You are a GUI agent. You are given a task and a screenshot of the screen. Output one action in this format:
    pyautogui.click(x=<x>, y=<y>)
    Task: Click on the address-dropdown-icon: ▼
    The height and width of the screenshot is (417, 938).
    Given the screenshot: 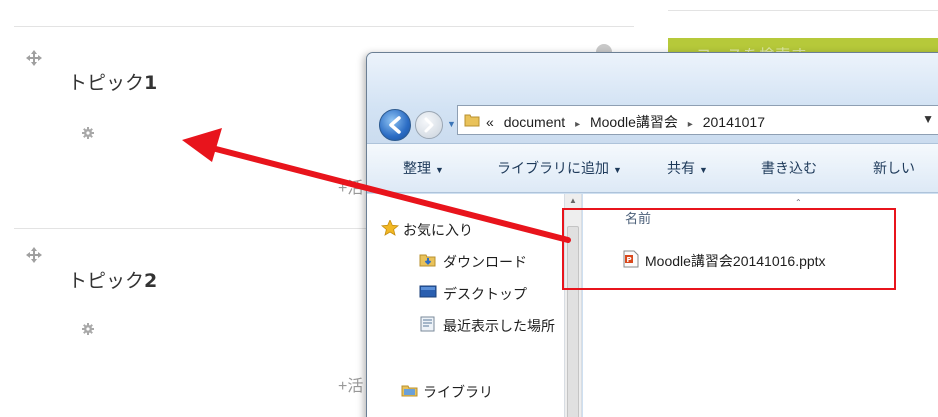 What is the action you would take?
    pyautogui.click(x=928, y=119)
    